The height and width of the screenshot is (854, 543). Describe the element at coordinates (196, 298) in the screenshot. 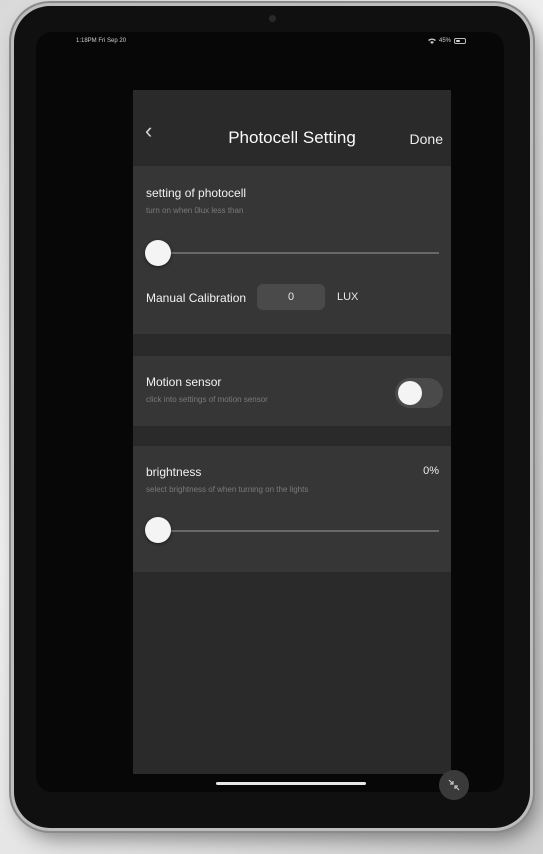

I see `calibration-label: Manual Calibration` at that location.